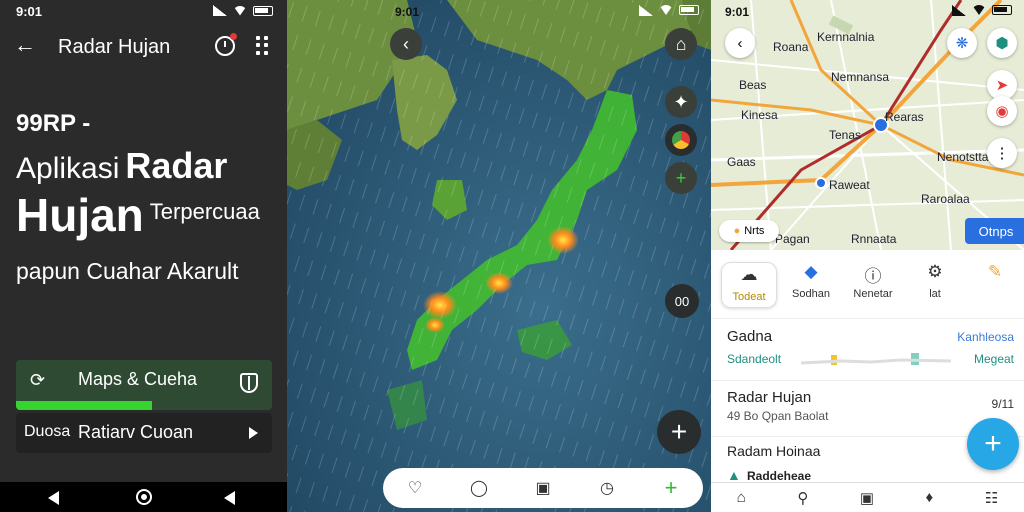 This screenshot has width=1024, height=512. What do you see at coordinates (138, 379) in the screenshot?
I see `maps-label: Maps & Cueha` at bounding box center [138, 379].